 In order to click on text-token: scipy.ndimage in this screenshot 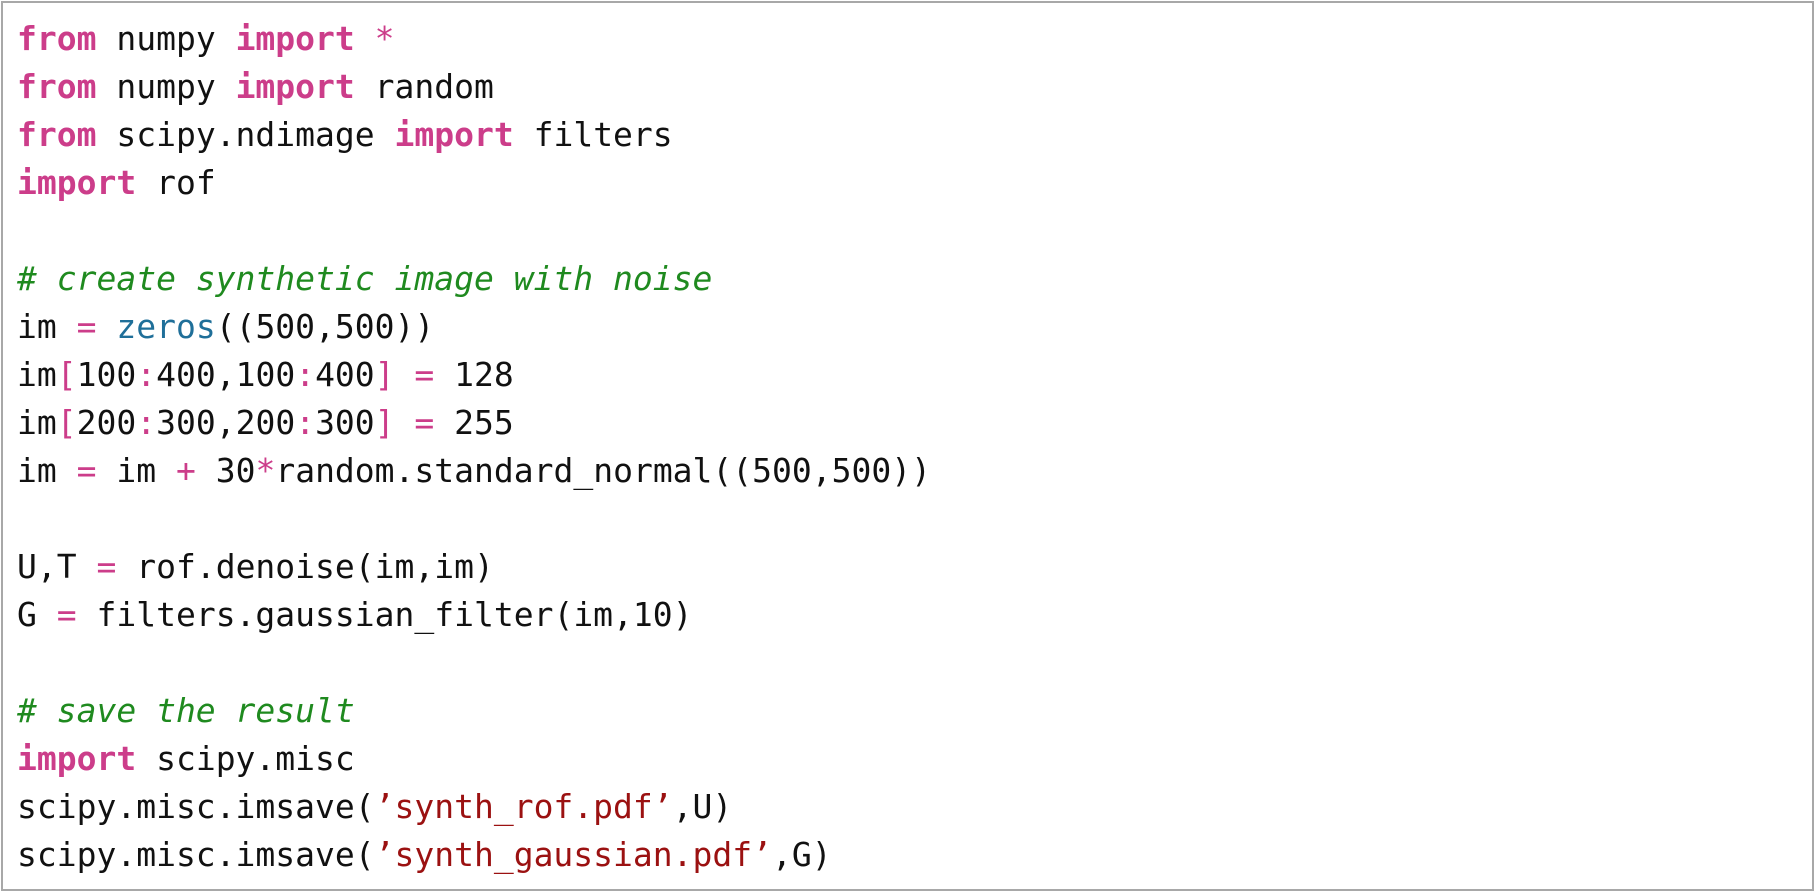, I will do `click(245, 134)`.